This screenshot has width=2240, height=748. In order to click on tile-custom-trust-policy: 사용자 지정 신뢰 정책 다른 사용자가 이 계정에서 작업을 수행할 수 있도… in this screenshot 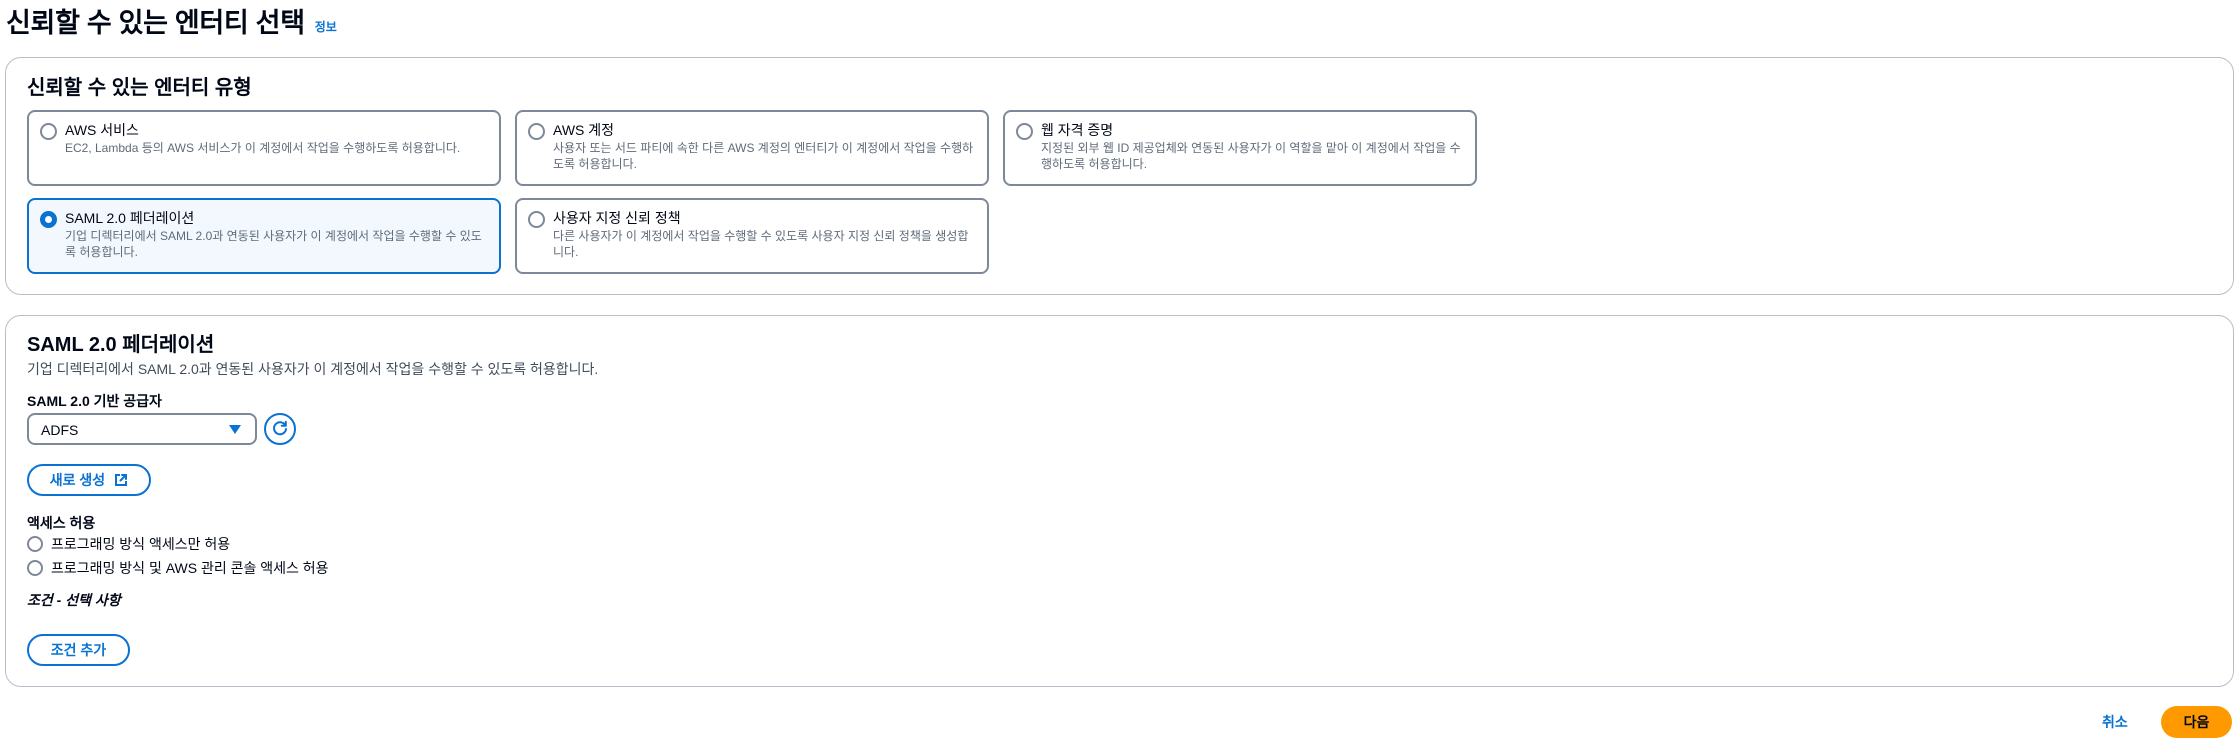, I will do `click(752, 236)`.